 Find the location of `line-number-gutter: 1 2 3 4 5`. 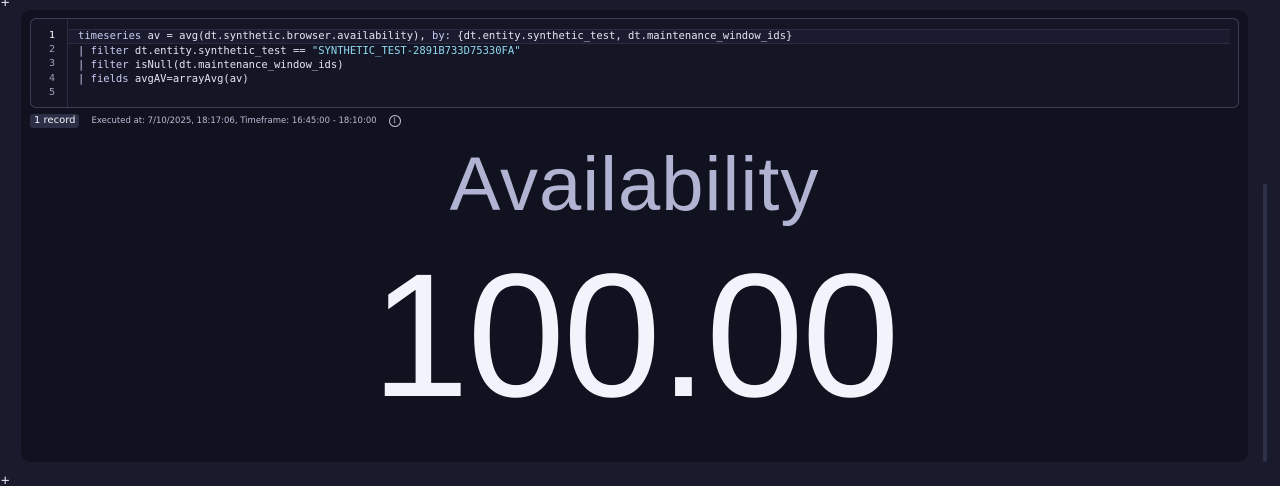

line-number-gutter: 1 2 3 4 5 is located at coordinates (49, 63).